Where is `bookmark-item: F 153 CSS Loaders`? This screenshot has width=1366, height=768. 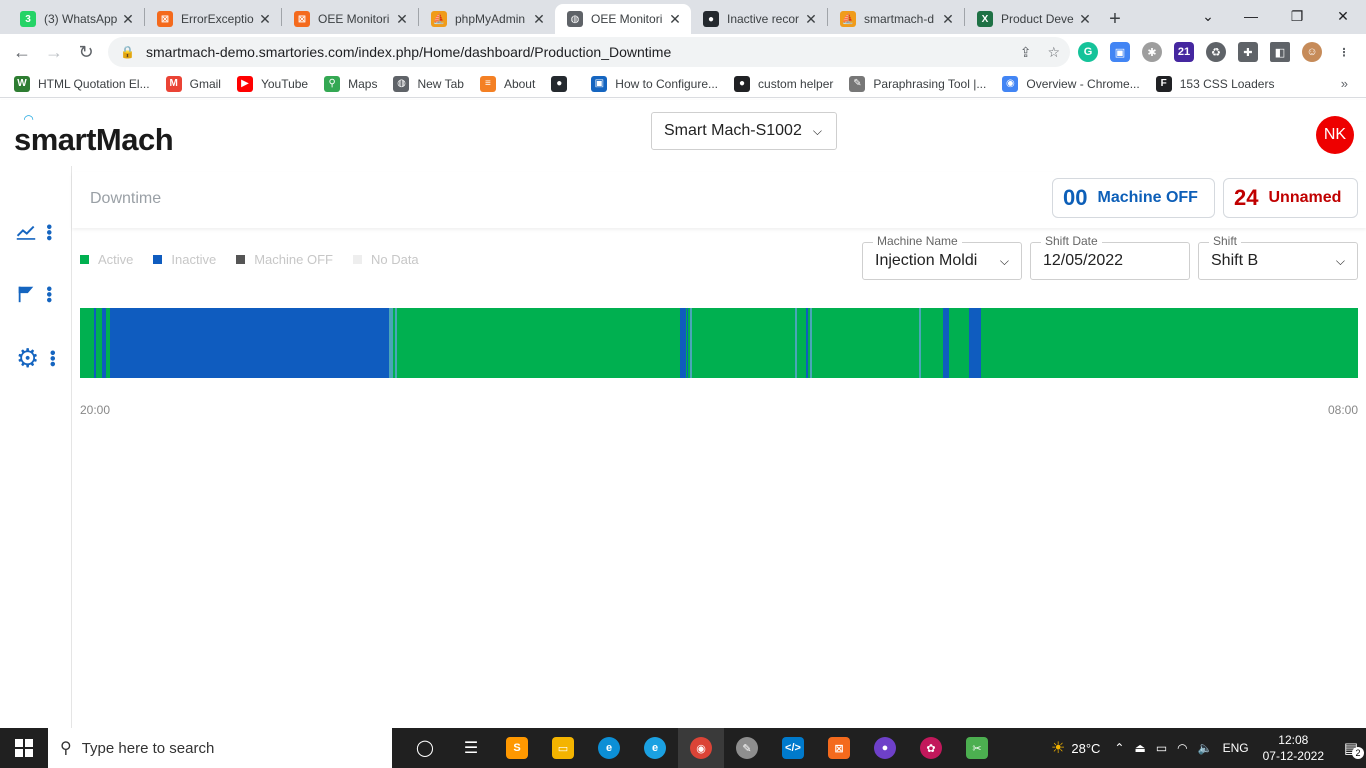 bookmark-item: F 153 CSS Loaders is located at coordinates (1214, 83).